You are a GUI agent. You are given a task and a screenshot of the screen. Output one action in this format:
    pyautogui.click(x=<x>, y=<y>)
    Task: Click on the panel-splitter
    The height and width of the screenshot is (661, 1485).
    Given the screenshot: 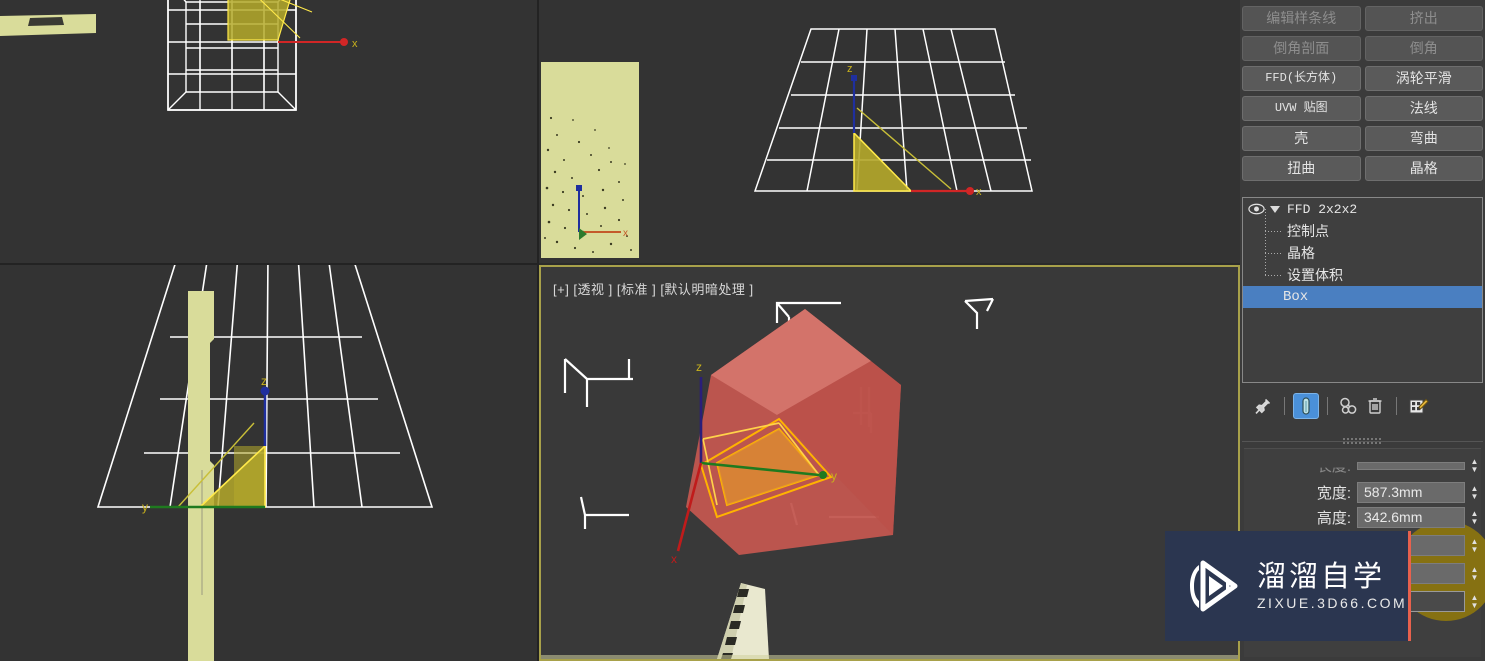 What is the action you would take?
    pyautogui.click(x=1362, y=441)
    